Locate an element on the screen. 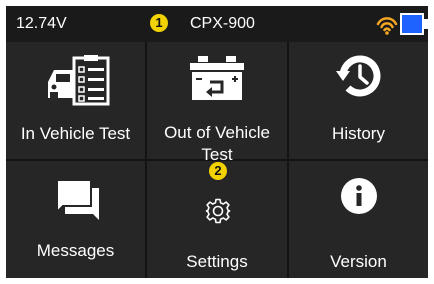 This screenshot has width=434, height=284. tile-label-version: Version is located at coordinates (358, 261).